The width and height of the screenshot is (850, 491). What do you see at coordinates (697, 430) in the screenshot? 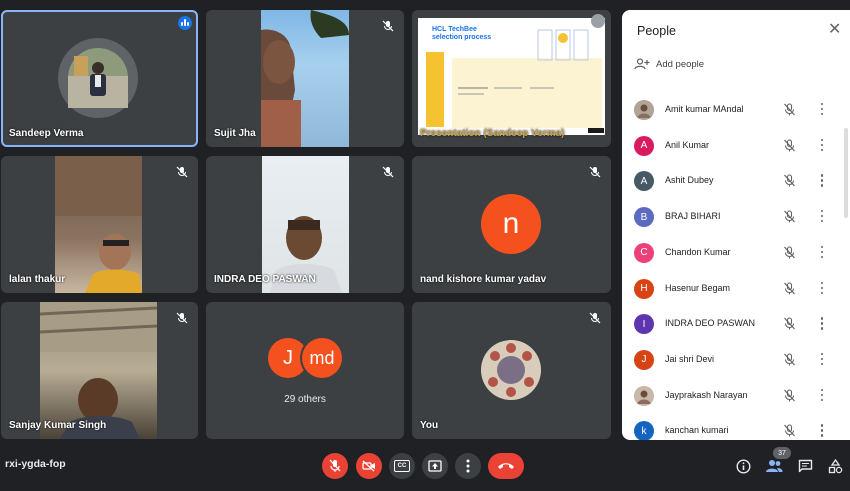
I see `participant-name: kanchan kumari` at bounding box center [697, 430].